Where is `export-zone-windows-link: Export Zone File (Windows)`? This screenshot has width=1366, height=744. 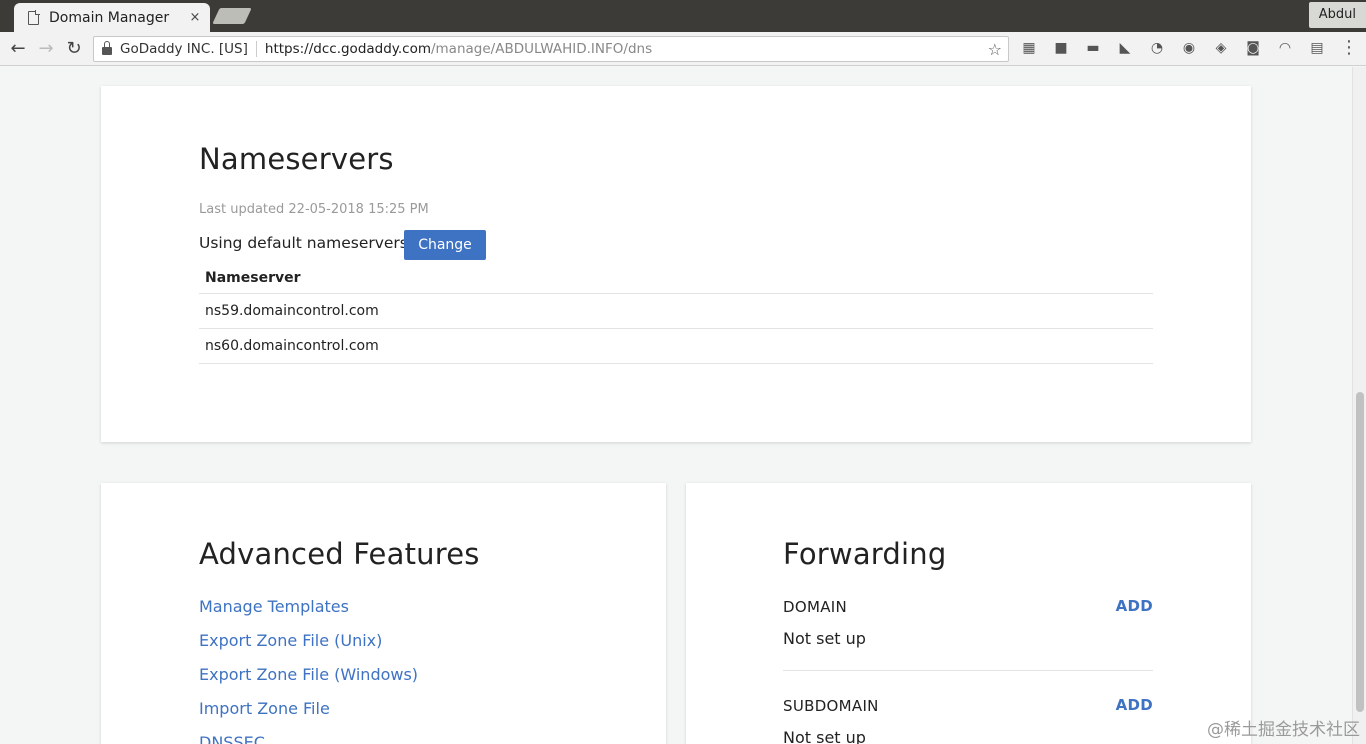 export-zone-windows-link: Export Zone File (Windows) is located at coordinates (308, 674).